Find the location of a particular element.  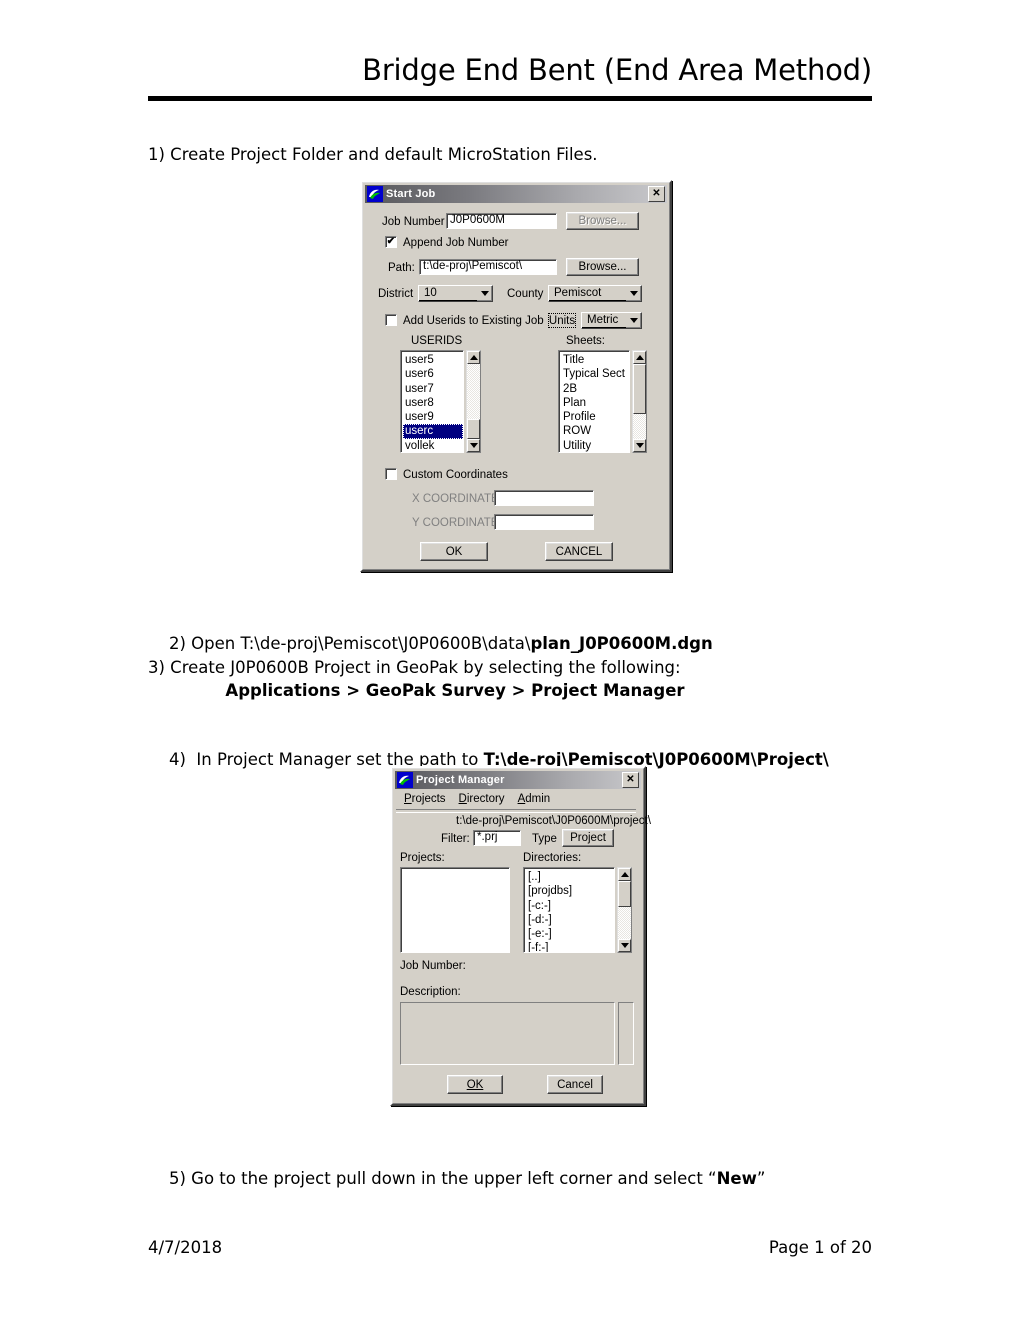

district-dropdown: 10 is located at coordinates (455, 293).